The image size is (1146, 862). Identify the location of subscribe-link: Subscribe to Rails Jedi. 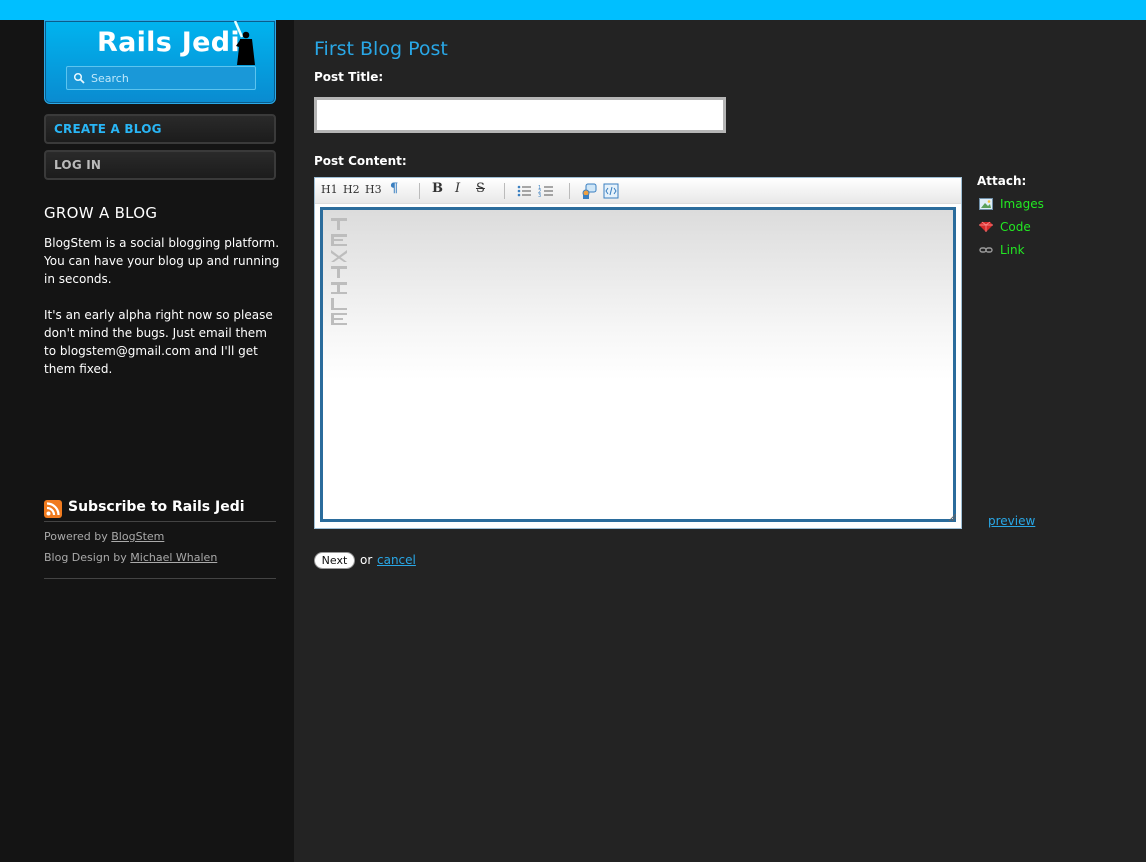
(160, 510).